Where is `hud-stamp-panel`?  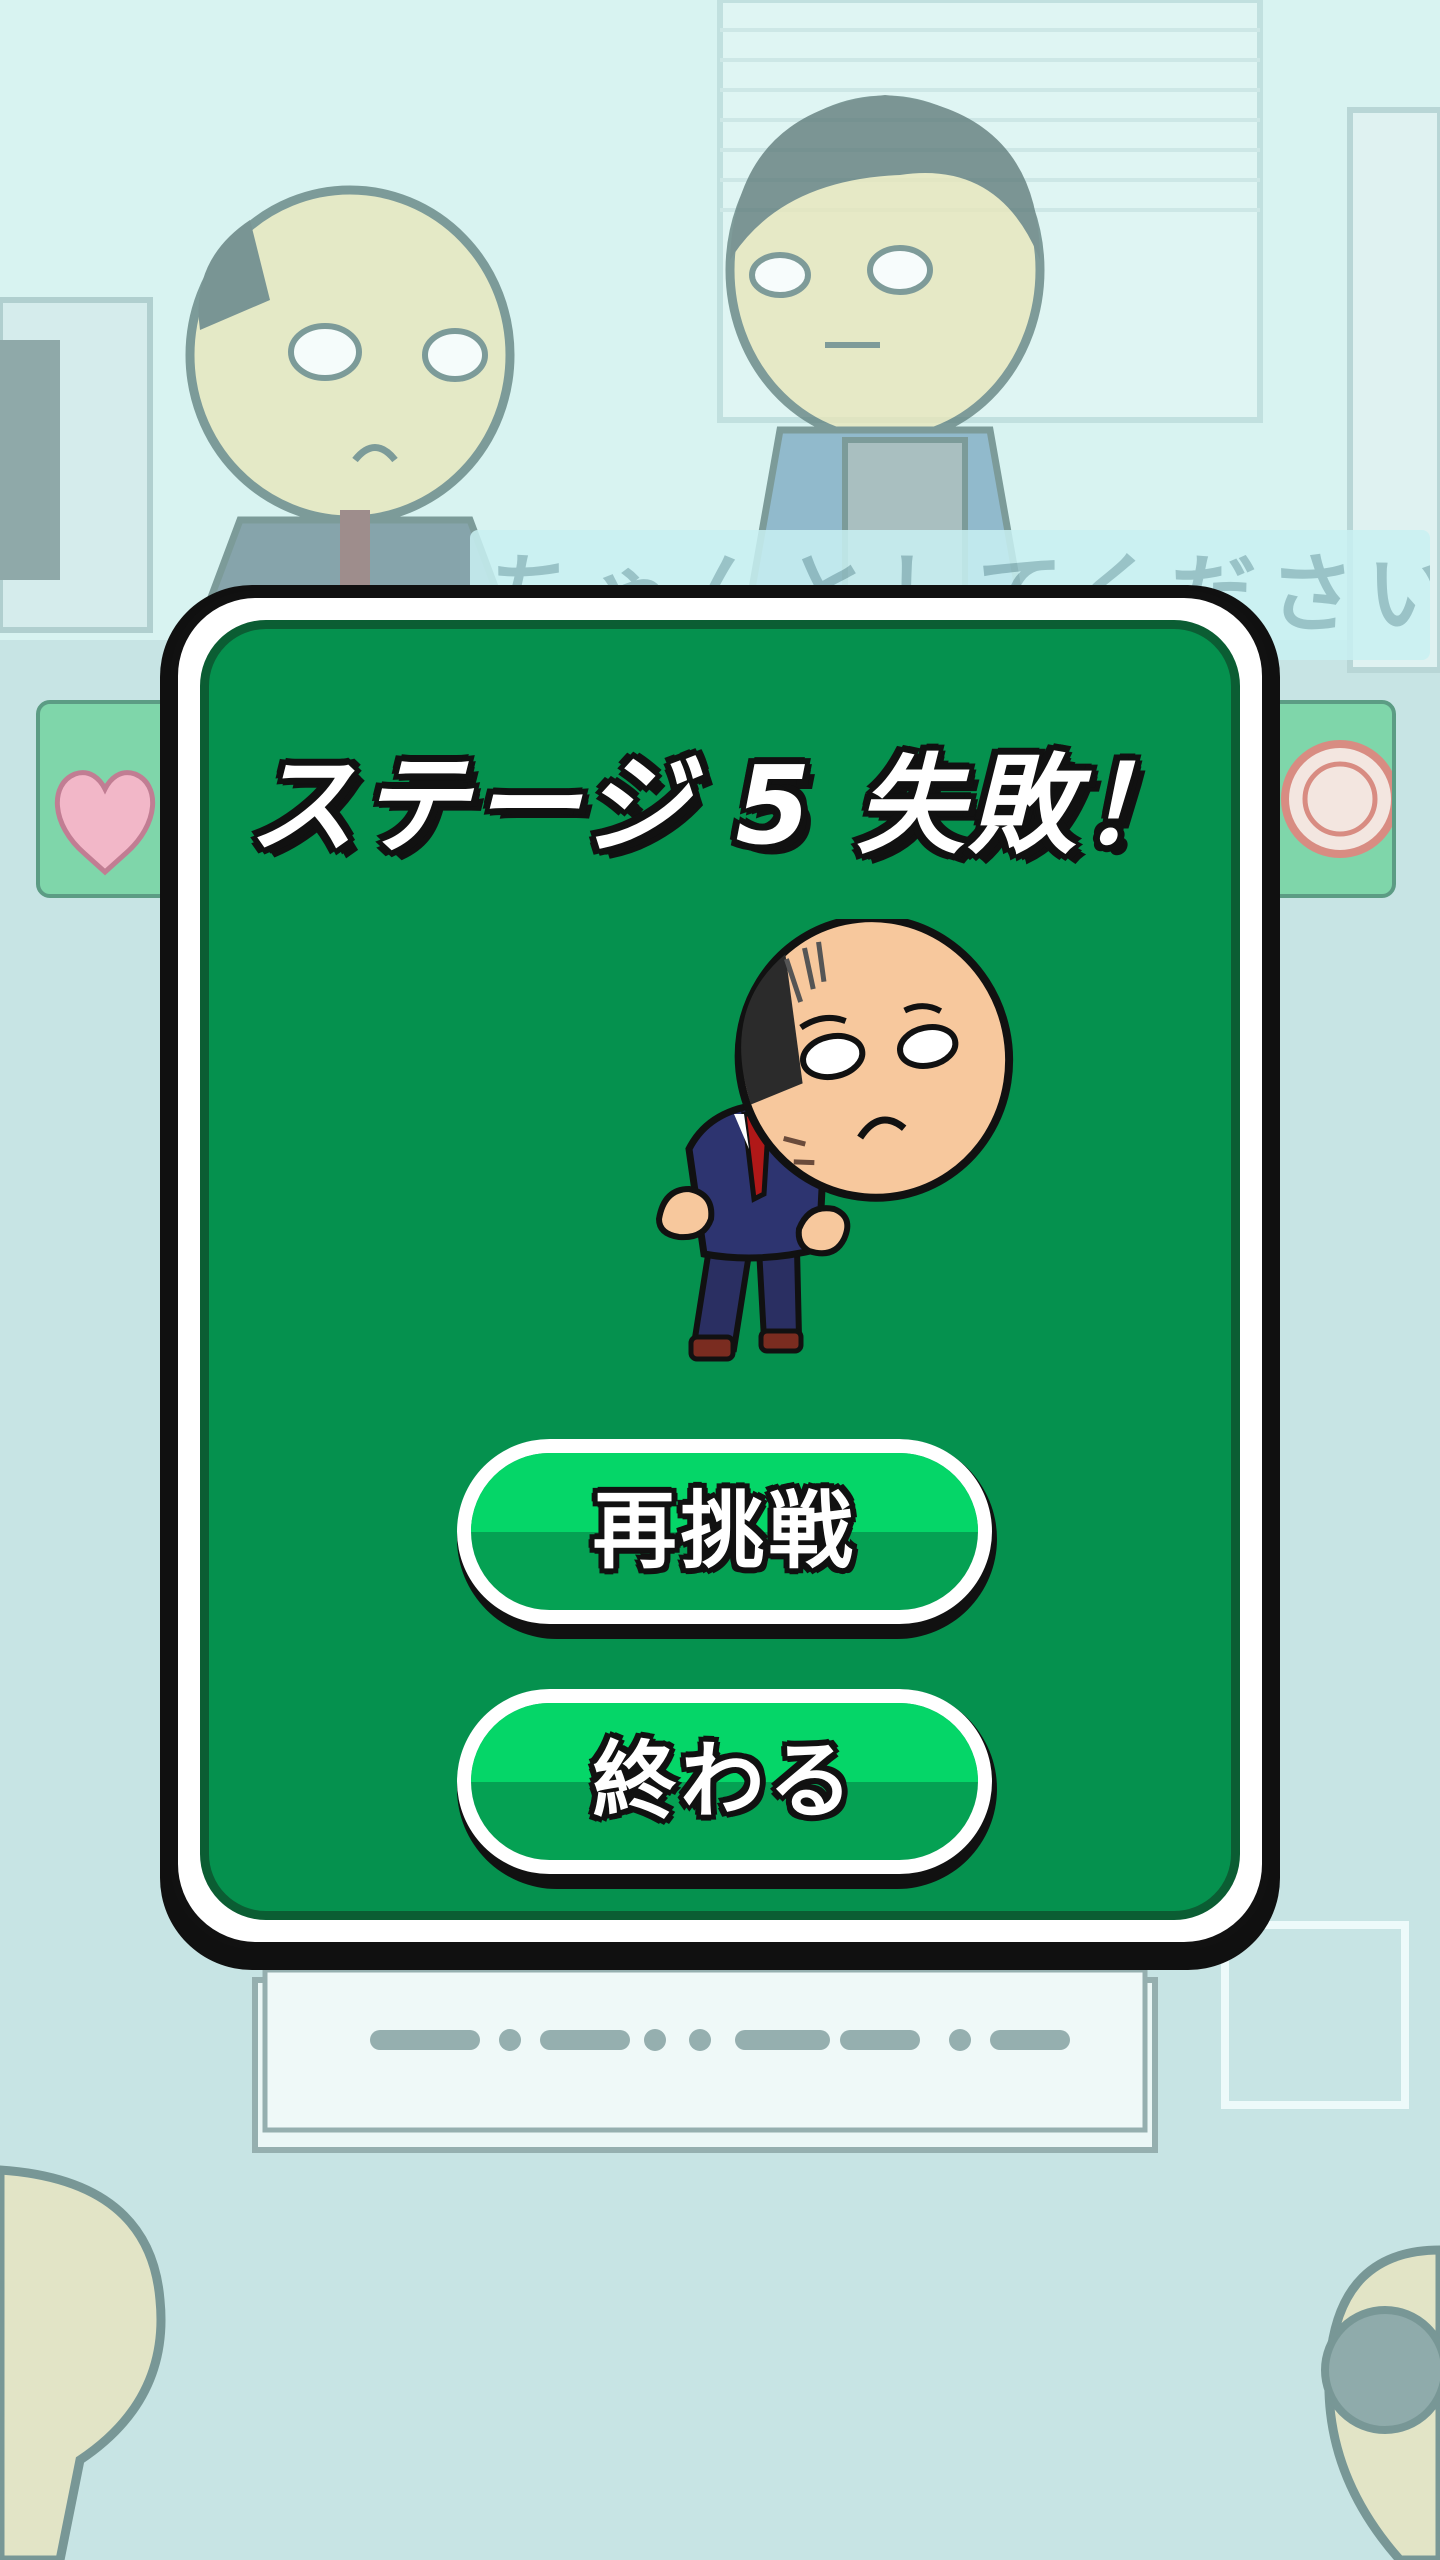 hud-stamp-panel is located at coordinates (1332, 799).